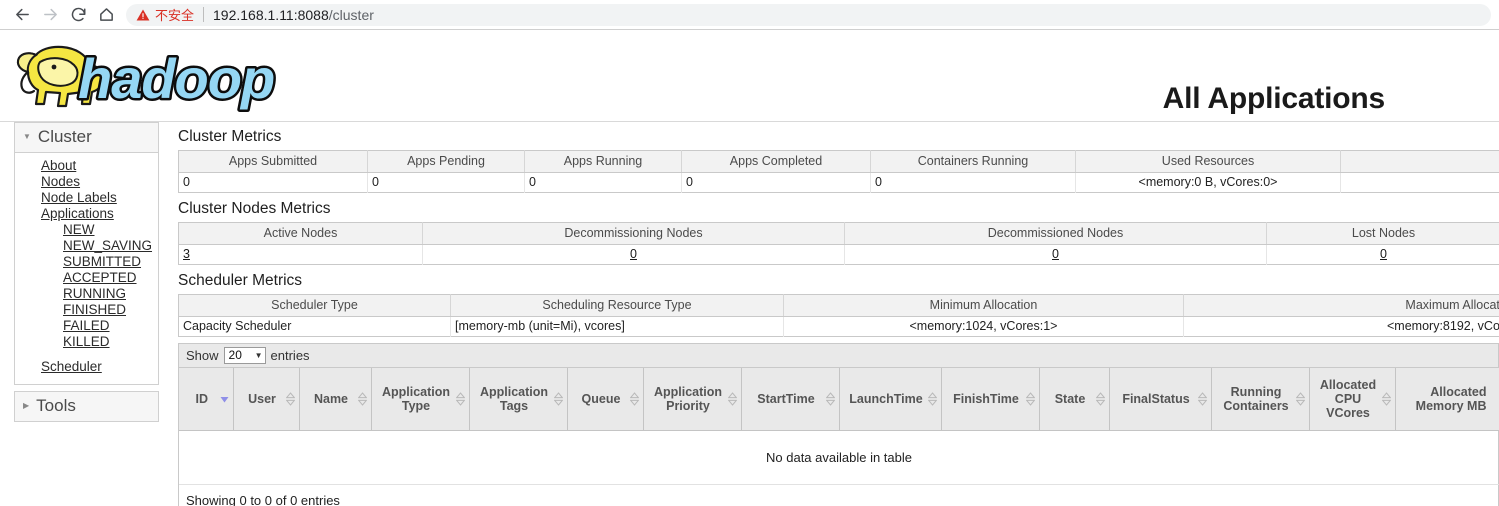 This screenshot has width=1499, height=506. I want to click on svg-text: hadoop, so click(176, 78).